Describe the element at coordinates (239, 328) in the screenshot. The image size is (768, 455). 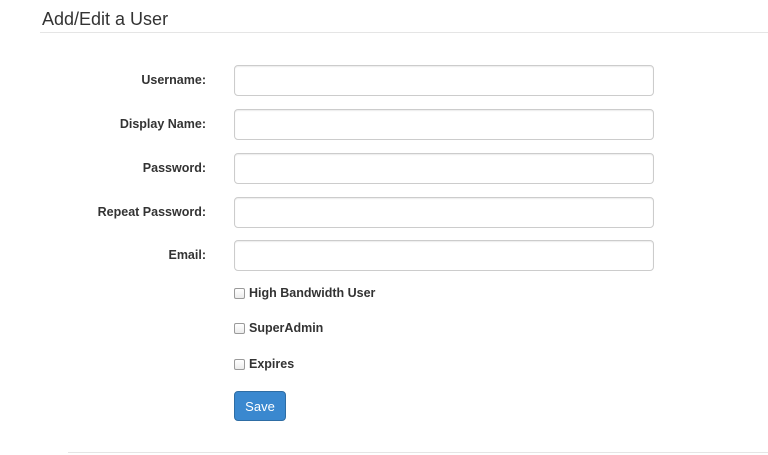
I see `superadmin-checkbox` at that location.